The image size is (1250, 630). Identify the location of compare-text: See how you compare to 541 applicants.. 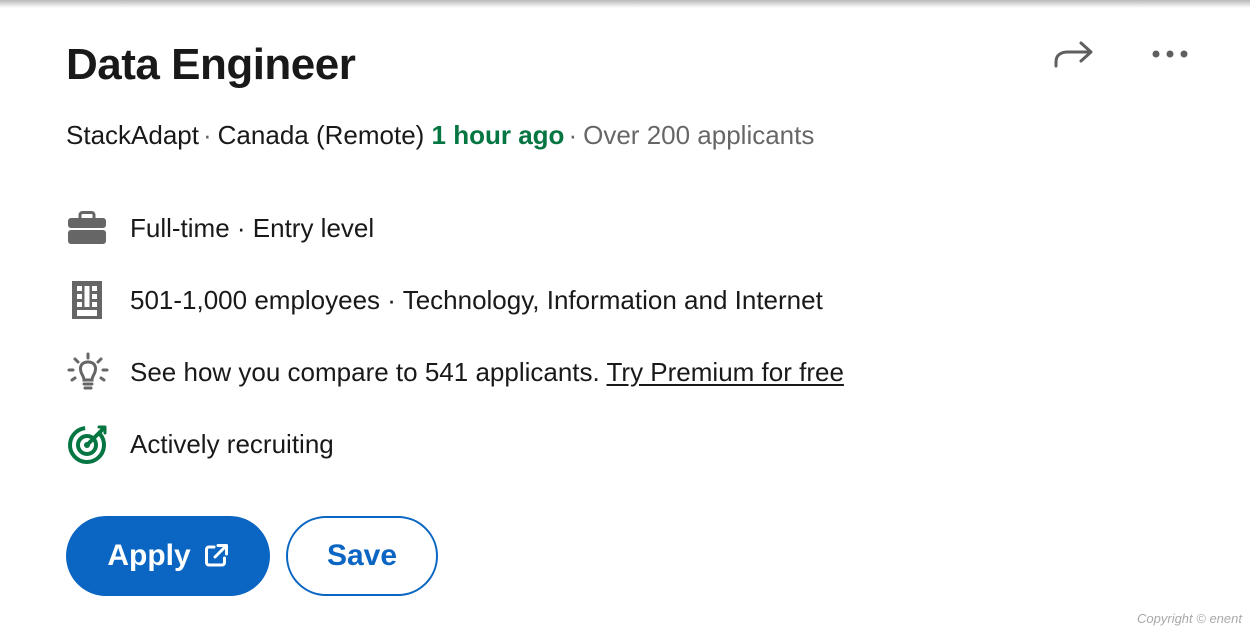
(368, 371).